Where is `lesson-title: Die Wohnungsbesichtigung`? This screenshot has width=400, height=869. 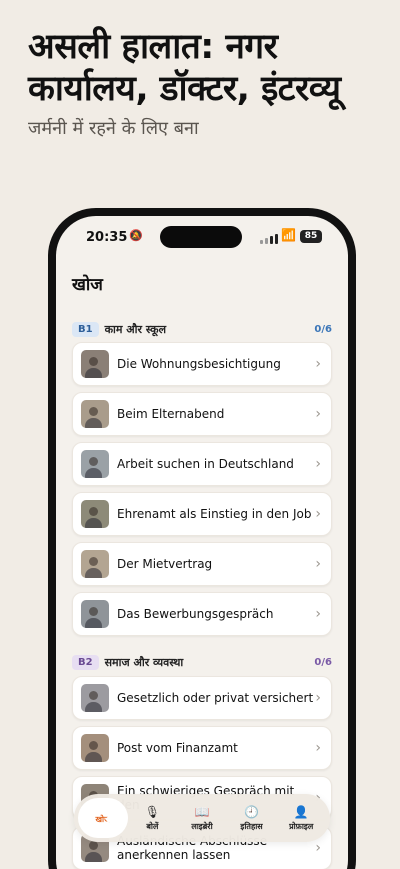 lesson-title: Die Wohnungsbesichtigung is located at coordinates (199, 364).